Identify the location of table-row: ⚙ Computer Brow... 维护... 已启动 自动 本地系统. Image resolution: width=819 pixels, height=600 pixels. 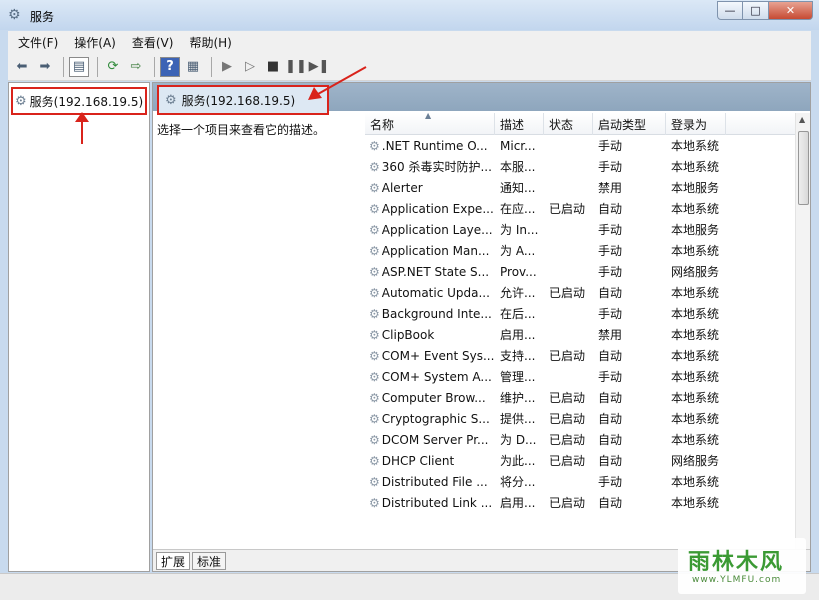
(580, 397).